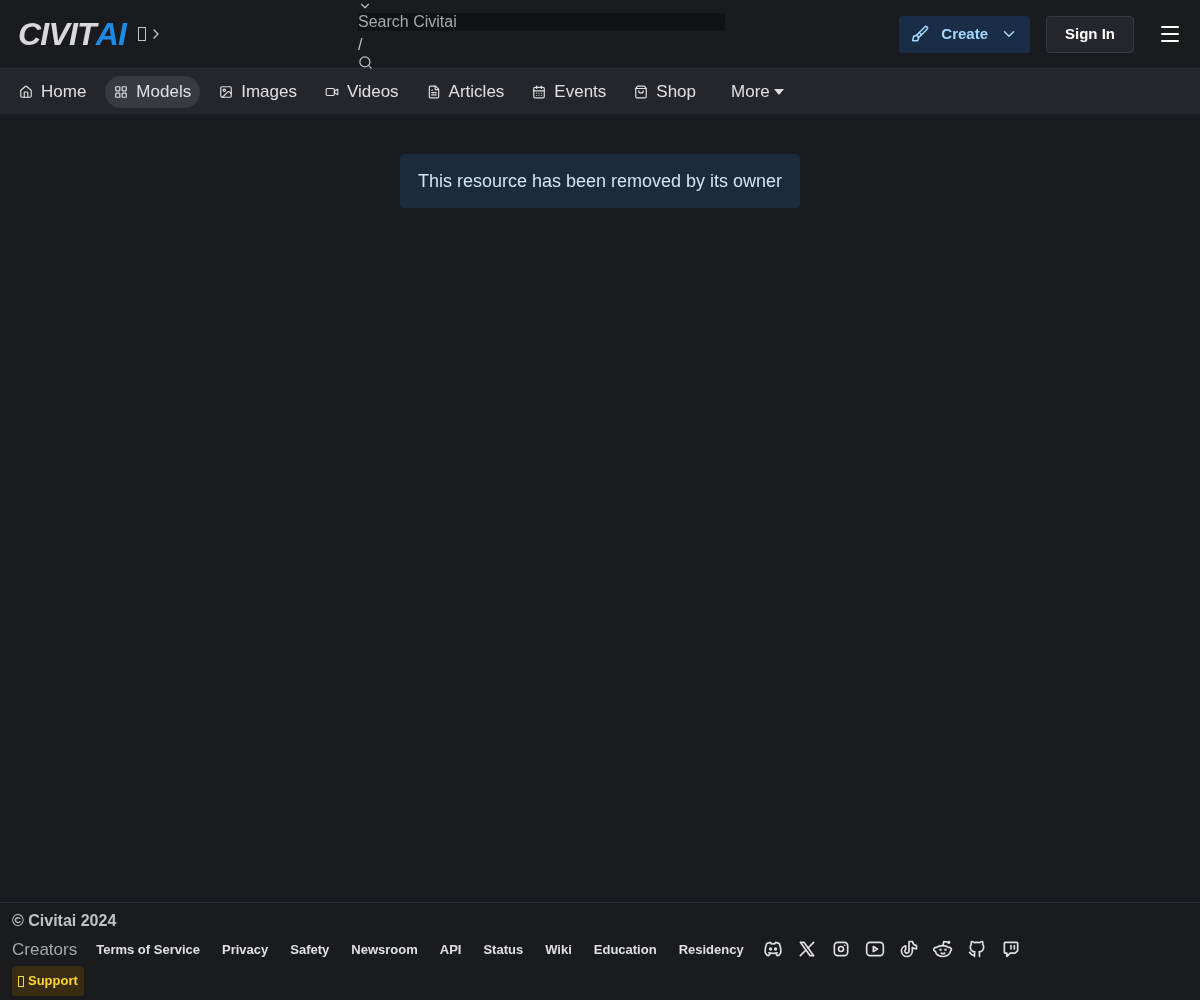  Describe the element at coordinates (45, 949) in the screenshot. I see `footer-link: Creators` at that location.